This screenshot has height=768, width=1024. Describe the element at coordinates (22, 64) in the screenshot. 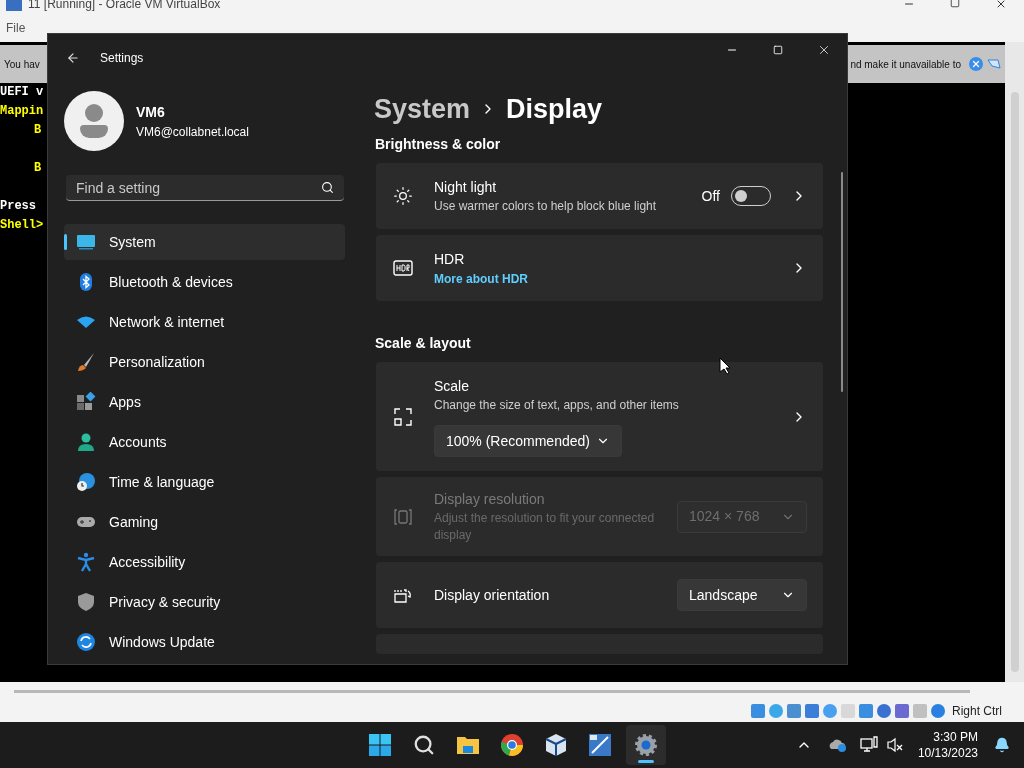

I see `notice-text: You hav` at that location.